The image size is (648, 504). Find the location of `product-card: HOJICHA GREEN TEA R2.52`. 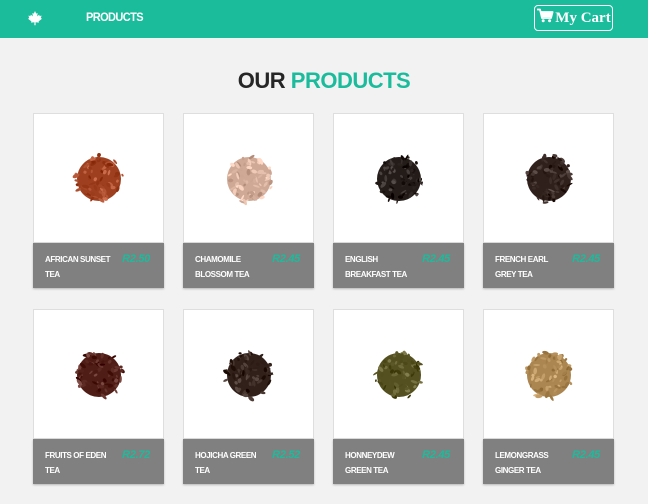

product-card: HOJICHA GREEN TEA R2.52 is located at coordinates (248, 396).